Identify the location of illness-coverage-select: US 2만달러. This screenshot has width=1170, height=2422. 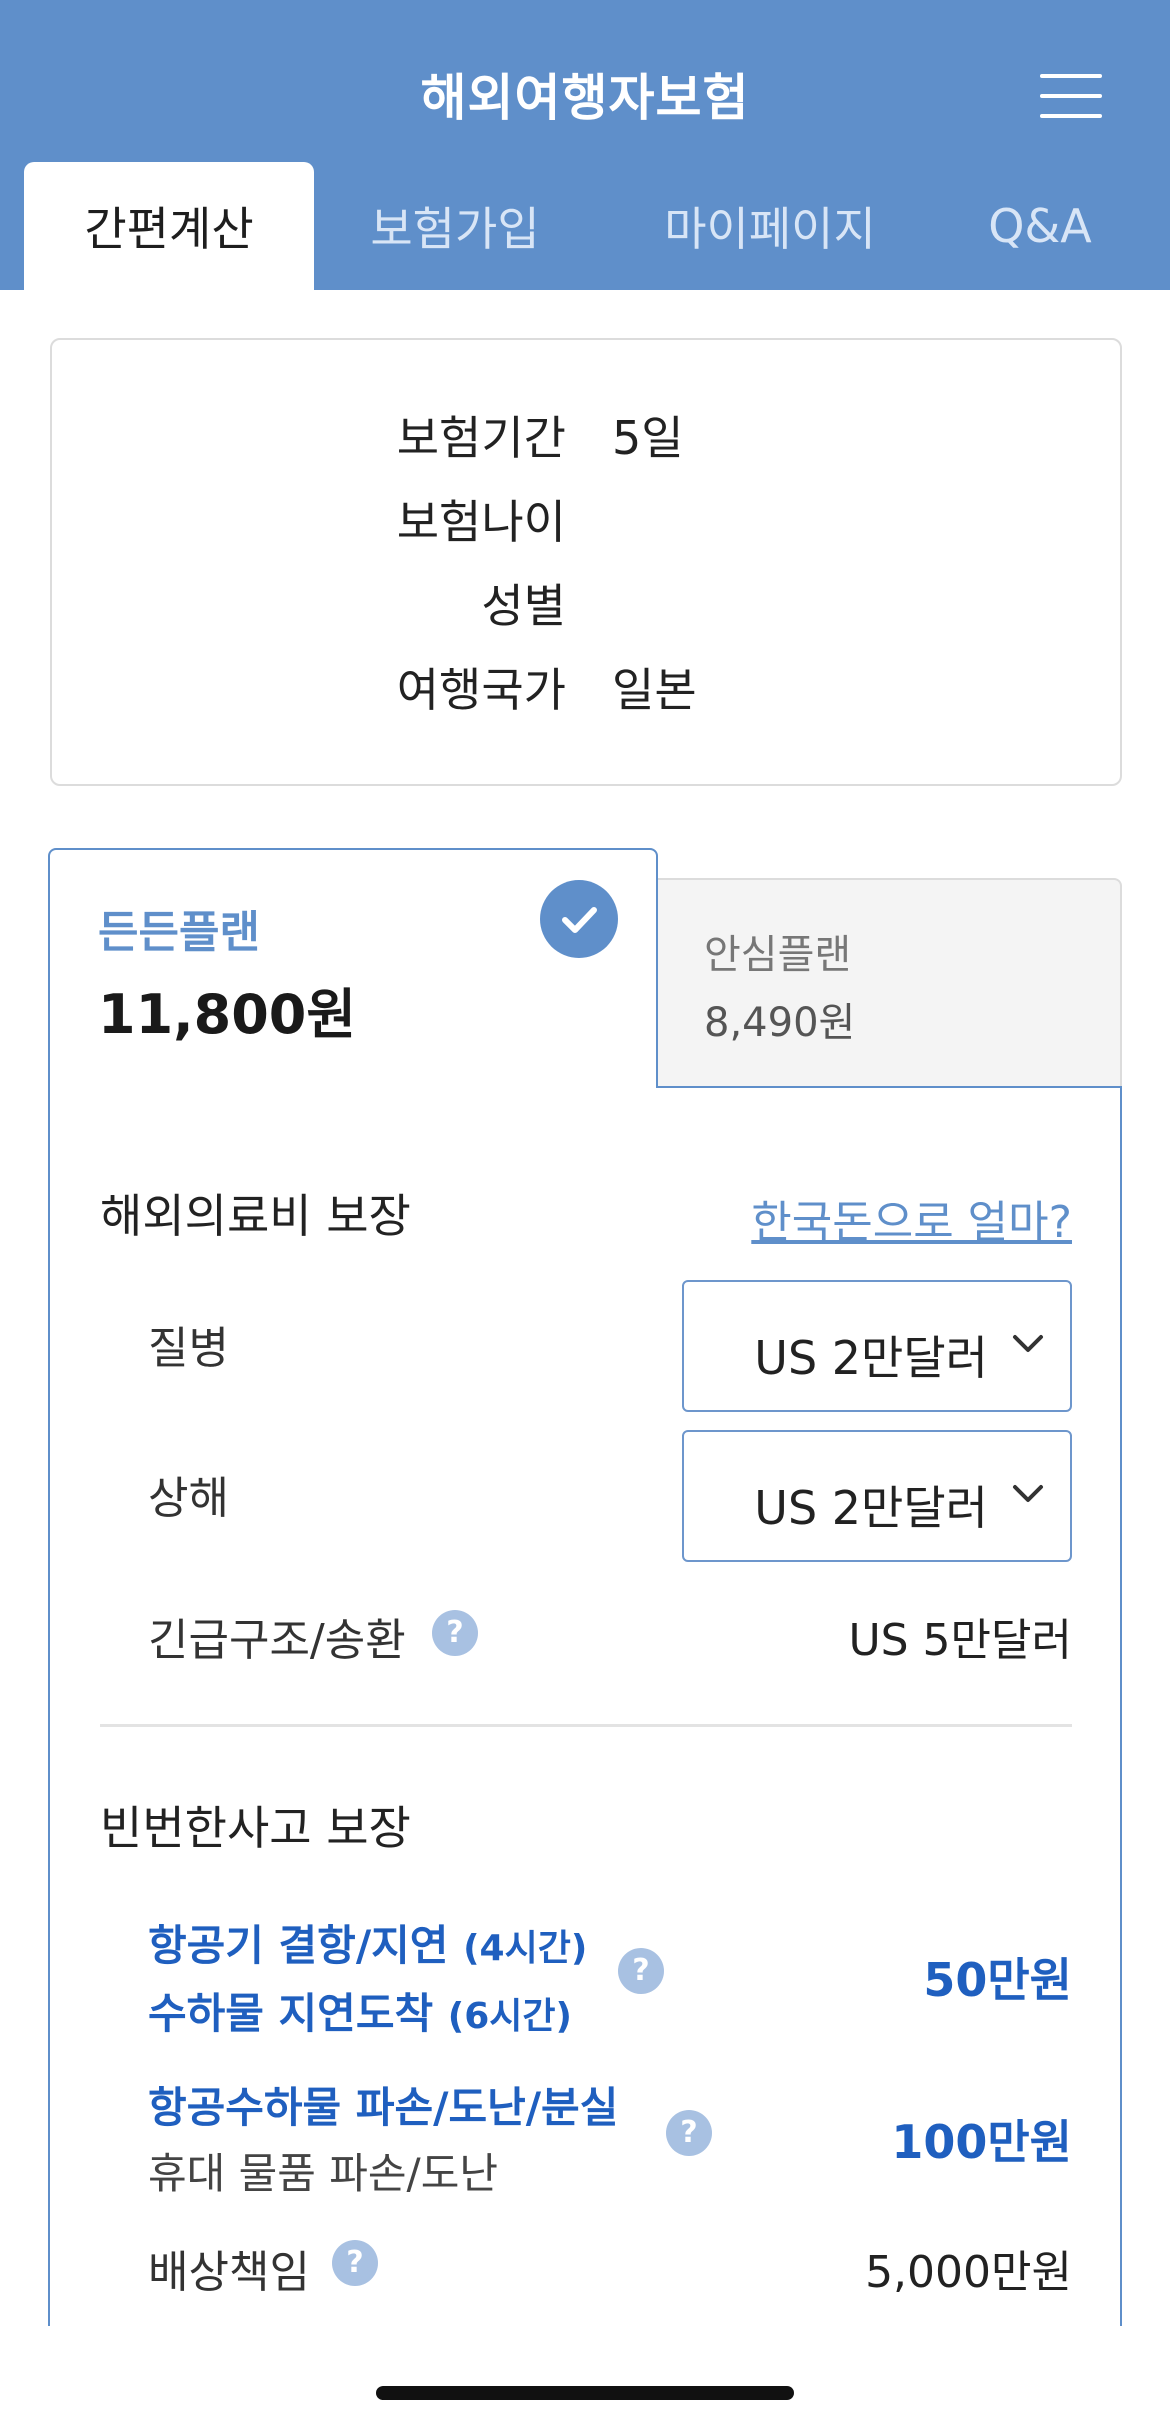
(877, 1346).